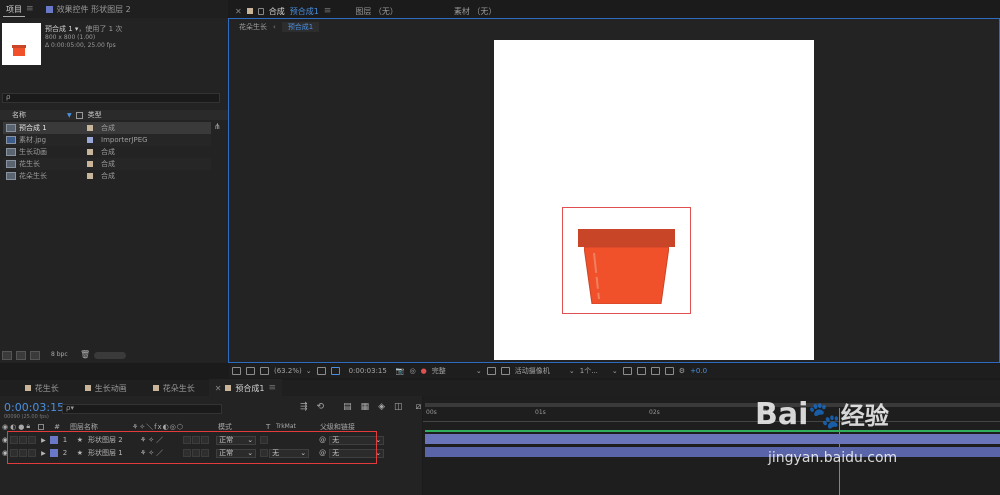  What do you see at coordinates (505, 371) in the screenshot?
I see `transparency-grid-icon` at bounding box center [505, 371].